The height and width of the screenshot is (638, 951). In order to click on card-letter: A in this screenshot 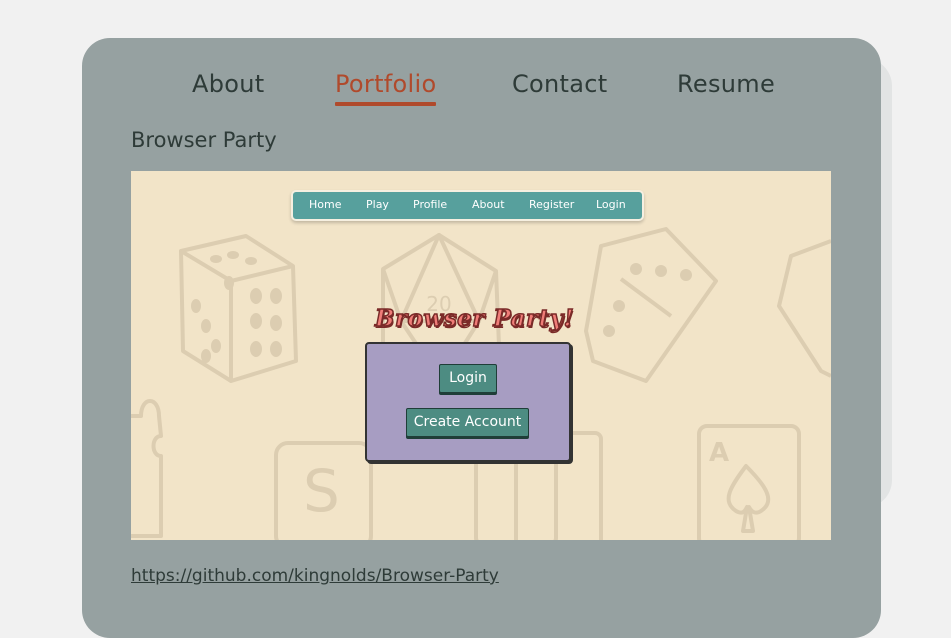, I will do `click(719, 453)`.